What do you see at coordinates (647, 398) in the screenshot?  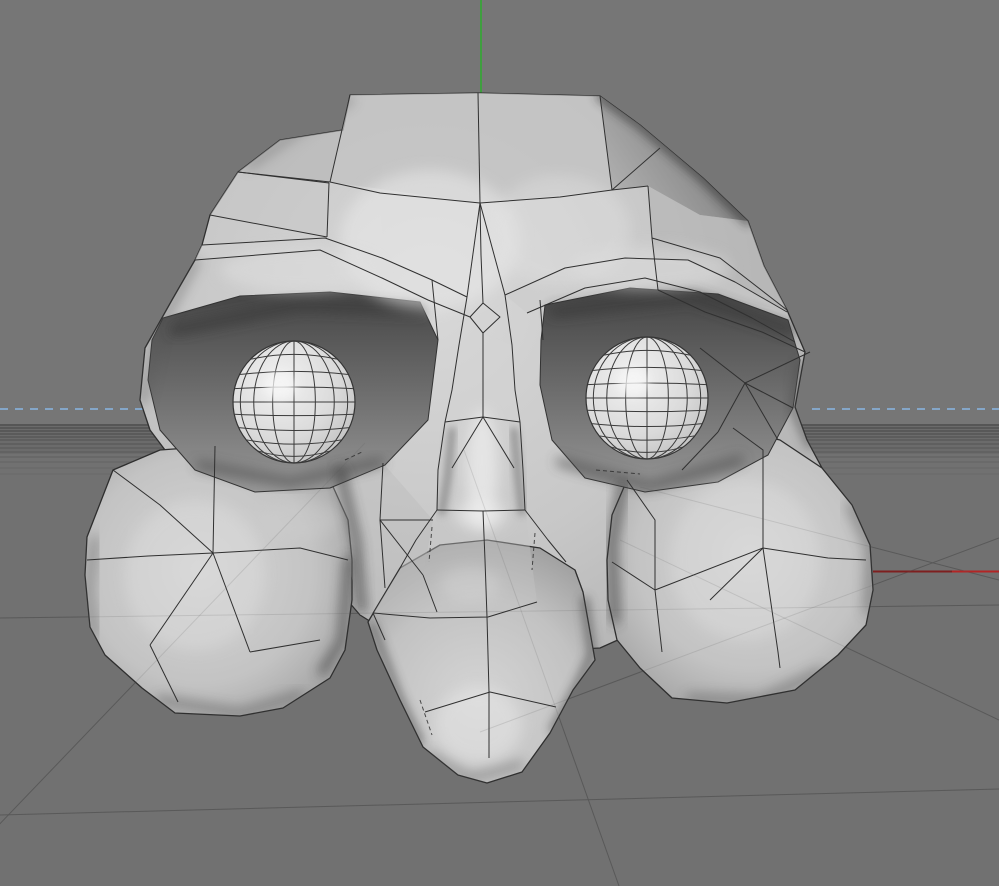 I see `eyeball-right` at bounding box center [647, 398].